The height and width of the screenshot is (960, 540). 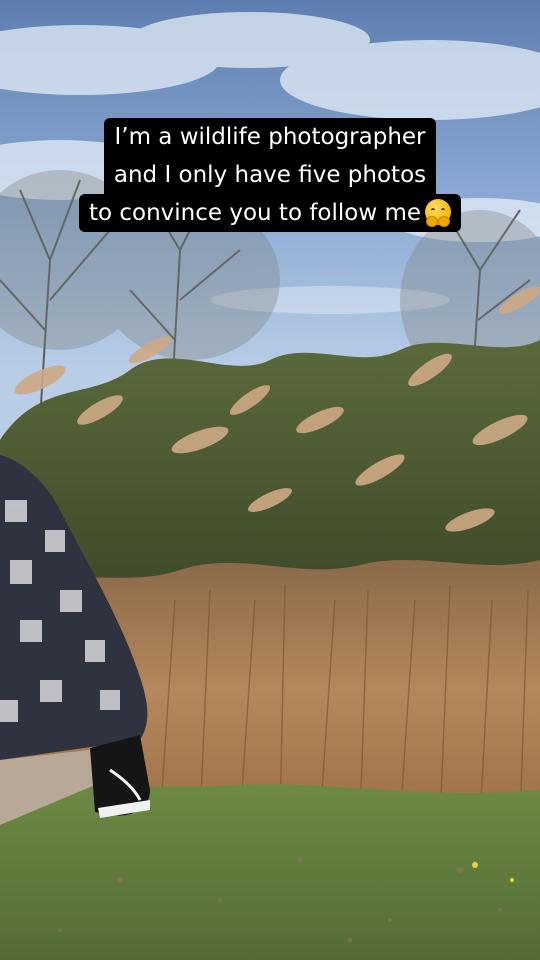 I want to click on caption-line-3-text: to convince you to follow me, so click(x=255, y=213).